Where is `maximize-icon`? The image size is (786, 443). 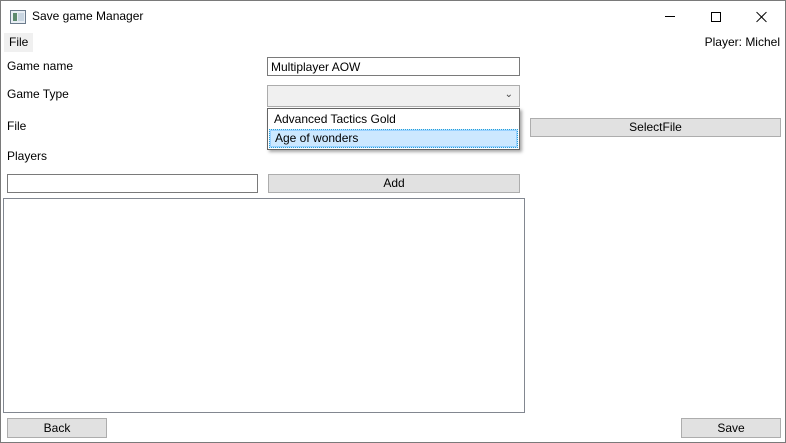 maximize-icon is located at coordinates (716, 16).